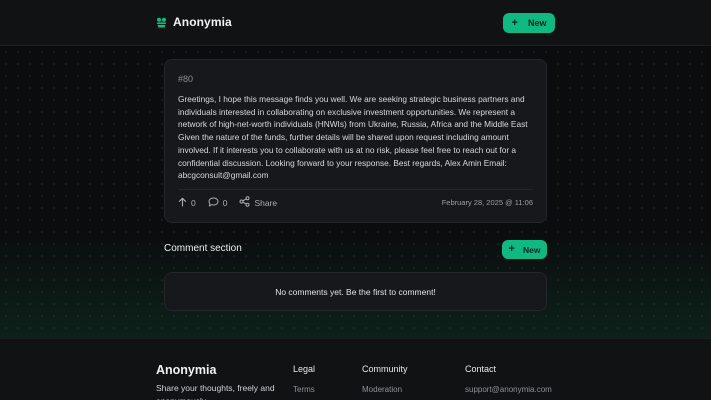 The image size is (711, 400). I want to click on footer-brand: Anonymia, so click(186, 370).